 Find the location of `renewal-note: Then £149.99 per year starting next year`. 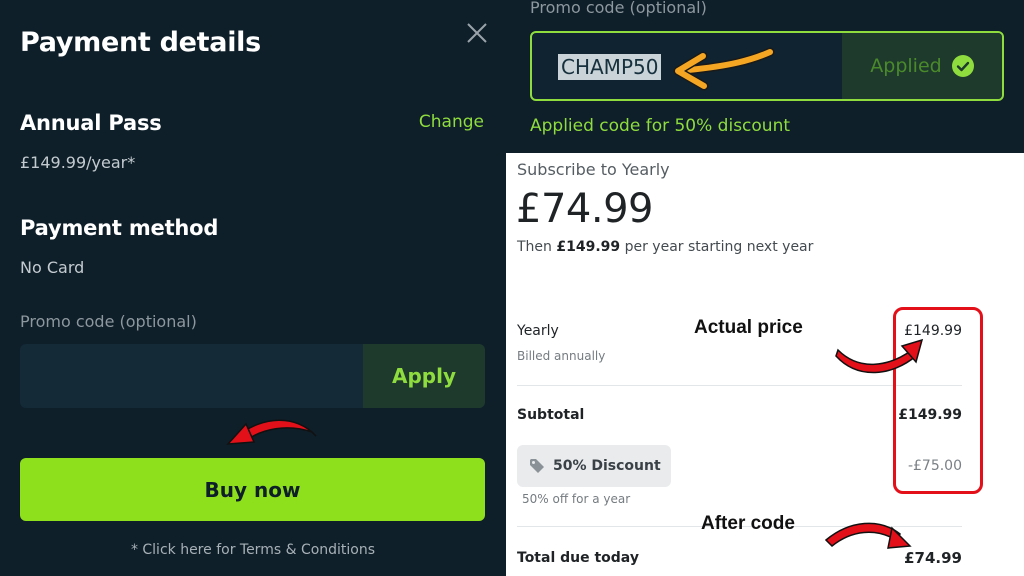

renewal-note: Then £149.99 per year starting next year is located at coordinates (665, 247).